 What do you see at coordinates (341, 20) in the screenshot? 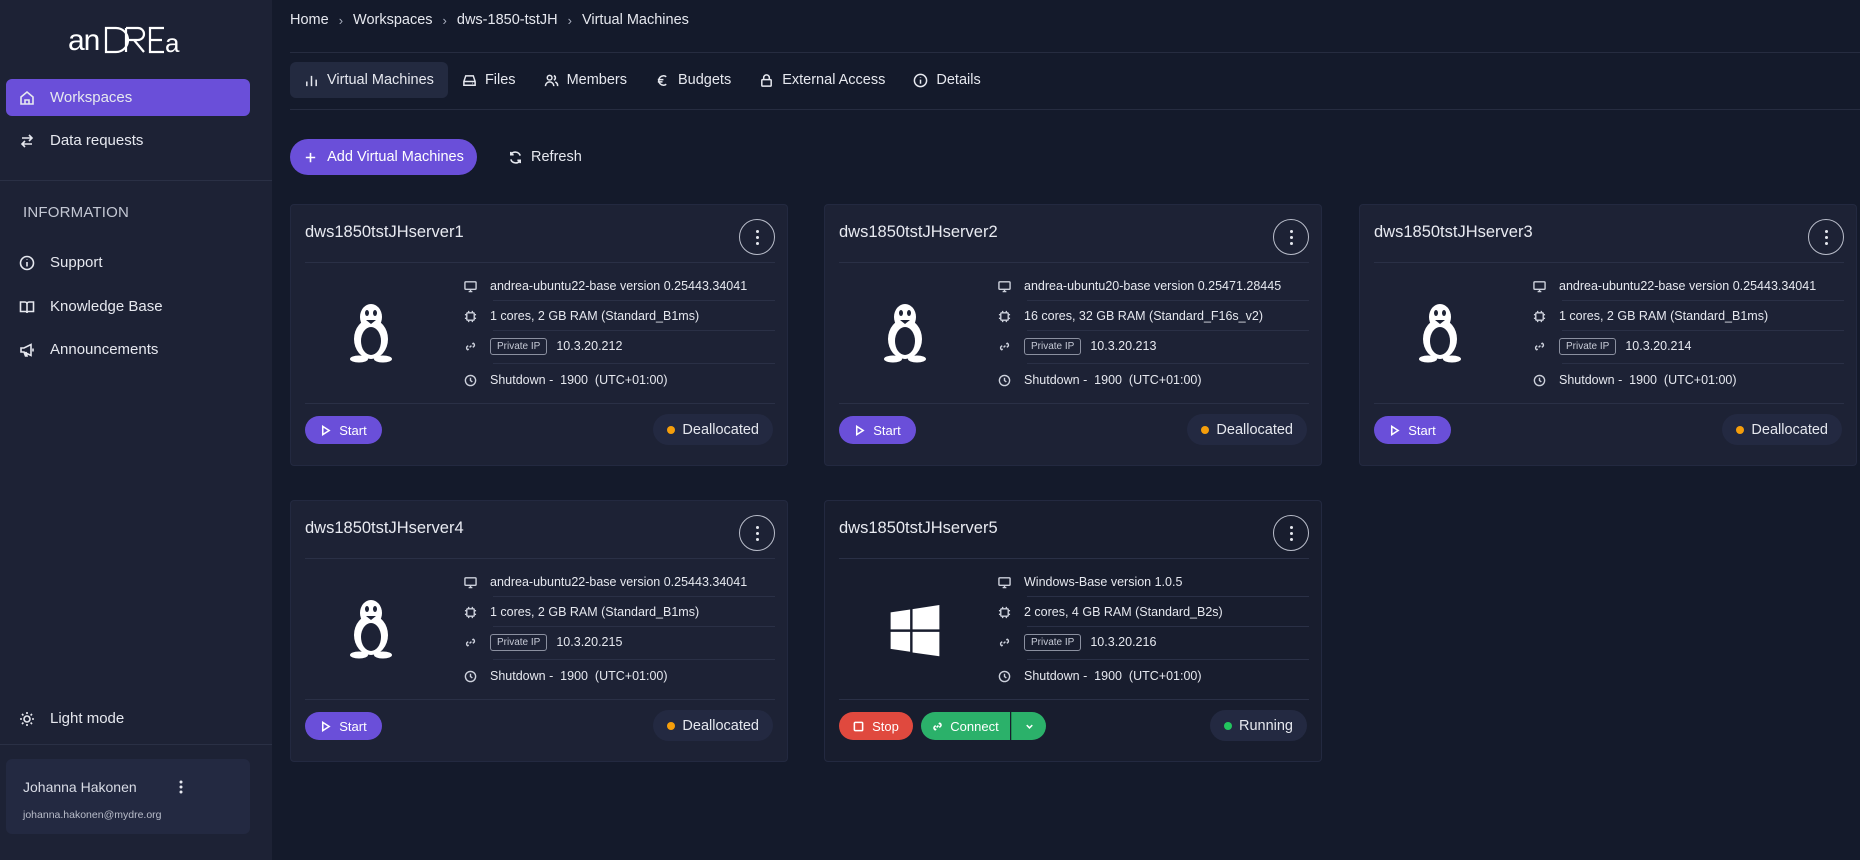
I see `chevron-right-icon: ›` at bounding box center [341, 20].